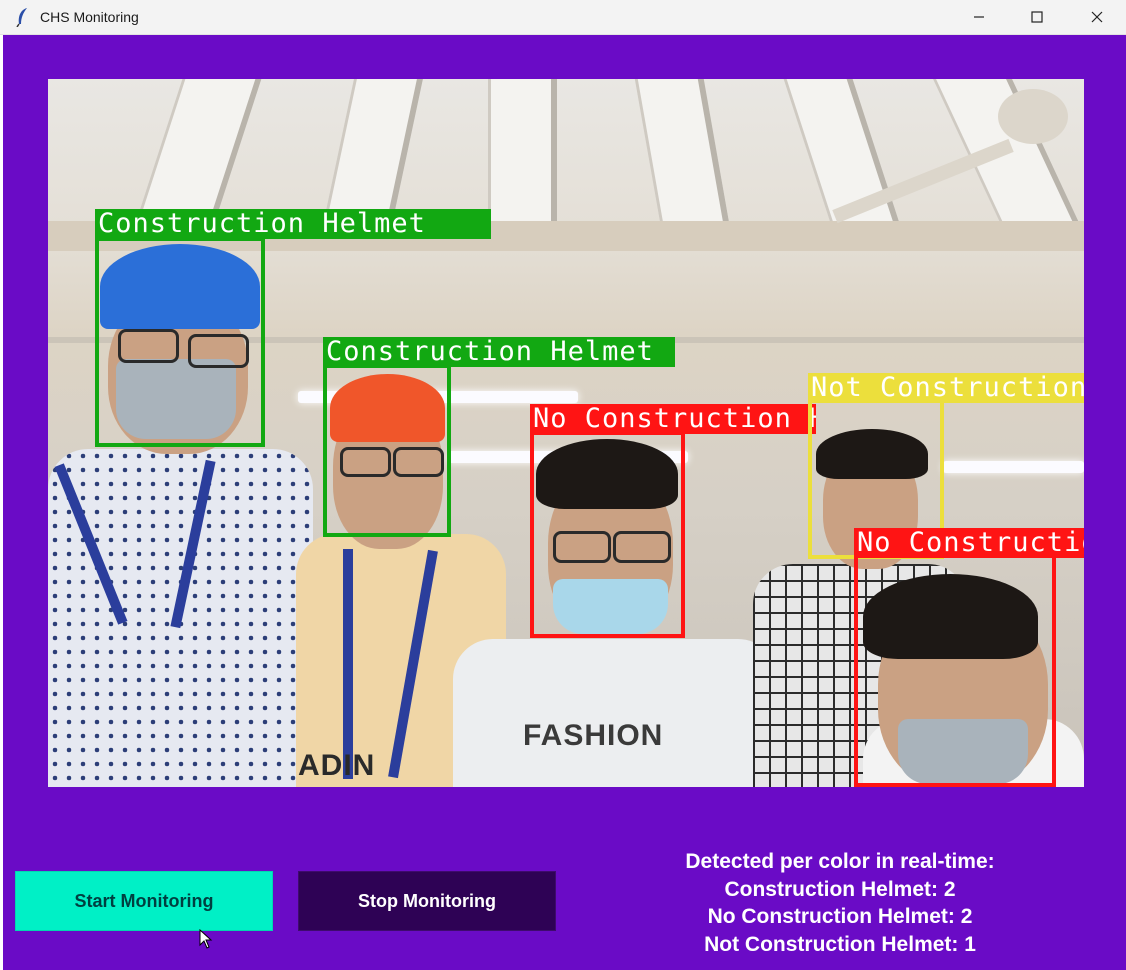 Image resolution: width=1126 pixels, height=970 pixels. What do you see at coordinates (427, 901) in the screenshot?
I see `stop-monitoring-button: Stop Monitoring` at bounding box center [427, 901].